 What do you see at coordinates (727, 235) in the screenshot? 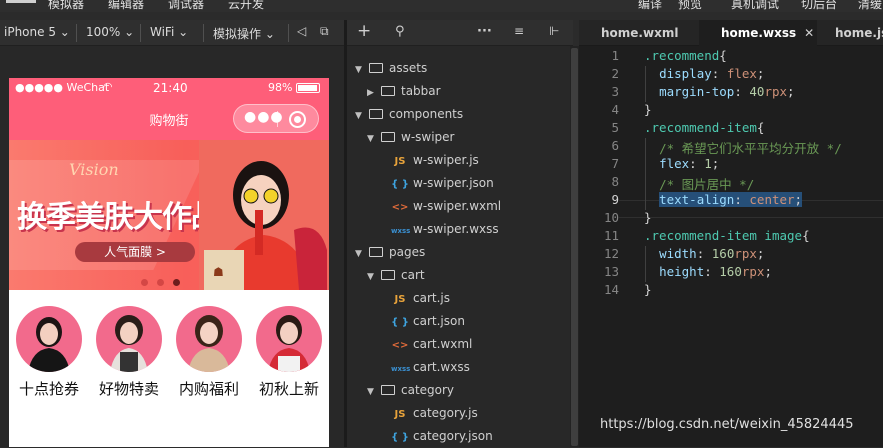
I see `code-line: .recommend-item image{` at bounding box center [727, 235].